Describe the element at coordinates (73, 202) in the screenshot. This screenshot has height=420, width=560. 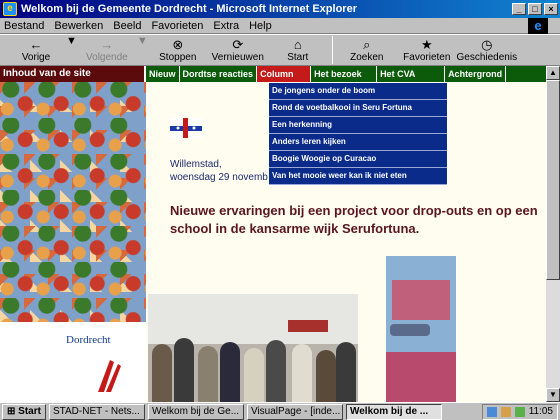
I see `sidebar-pattern-image` at that location.